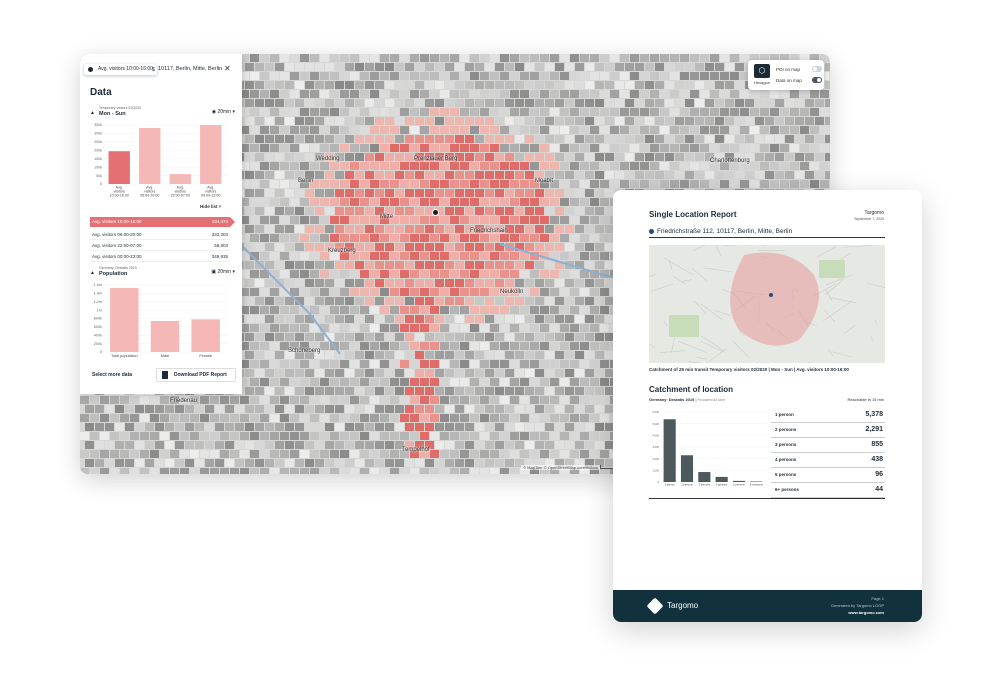 This screenshot has width=1000, height=674. Describe the element at coordinates (227, 68) in the screenshot. I see `close-icon: ✕` at that location.